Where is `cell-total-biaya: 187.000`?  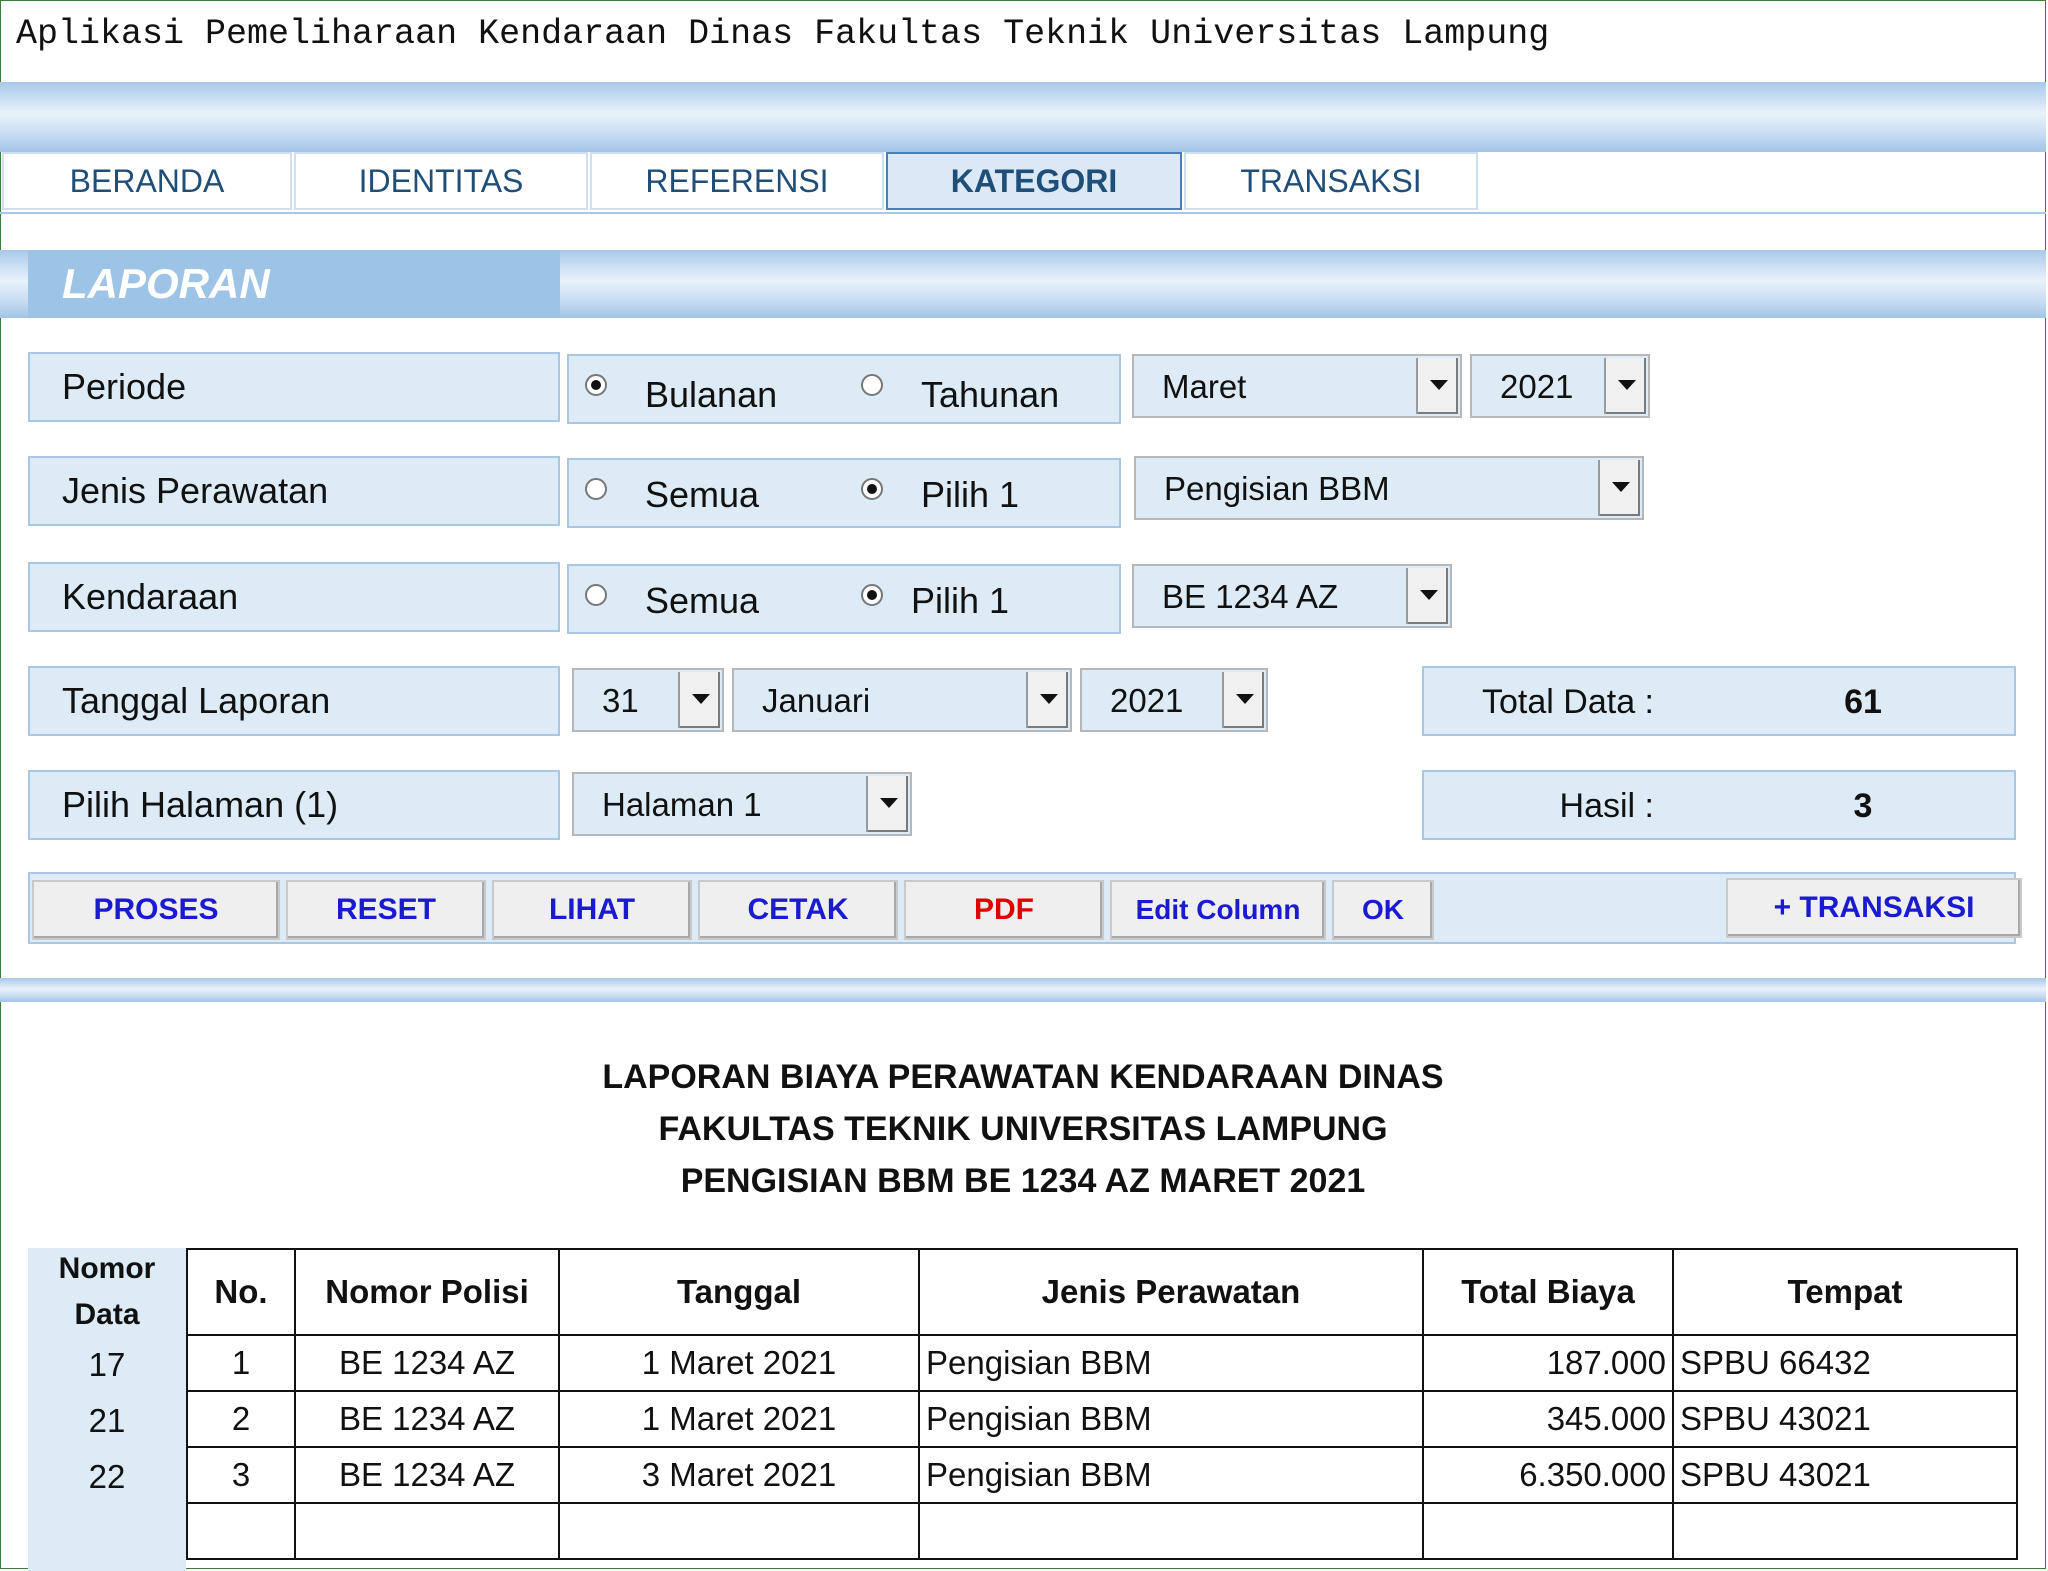 cell-total-biaya: 187.000 is located at coordinates (1548, 1363).